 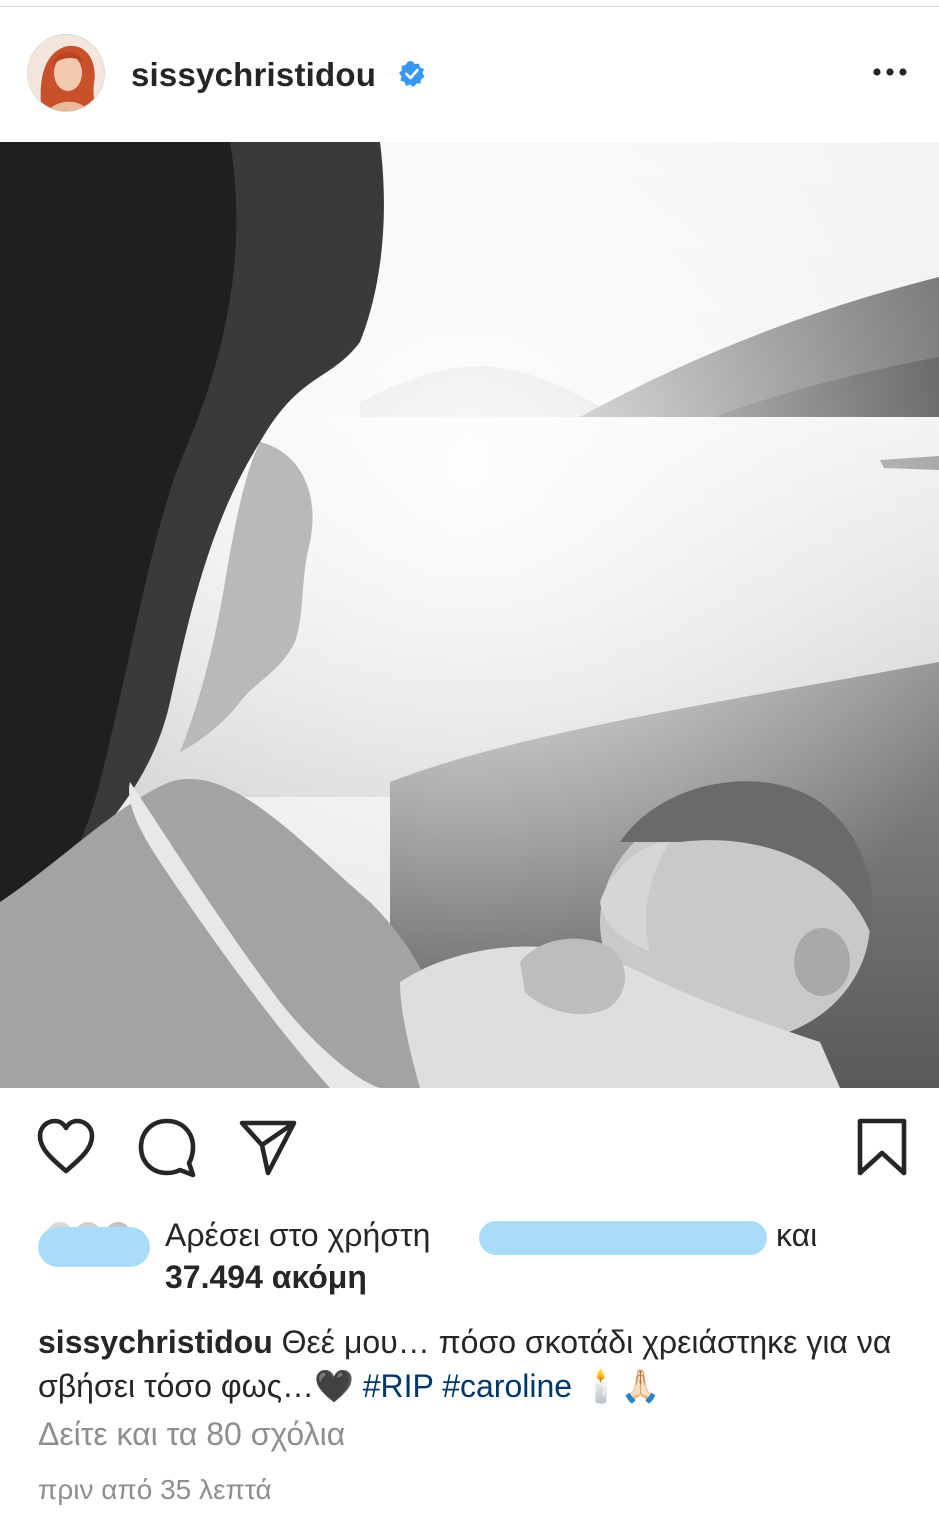 I want to click on caption-emojis: 🕯️🙏🏻, so click(x=620, y=1386).